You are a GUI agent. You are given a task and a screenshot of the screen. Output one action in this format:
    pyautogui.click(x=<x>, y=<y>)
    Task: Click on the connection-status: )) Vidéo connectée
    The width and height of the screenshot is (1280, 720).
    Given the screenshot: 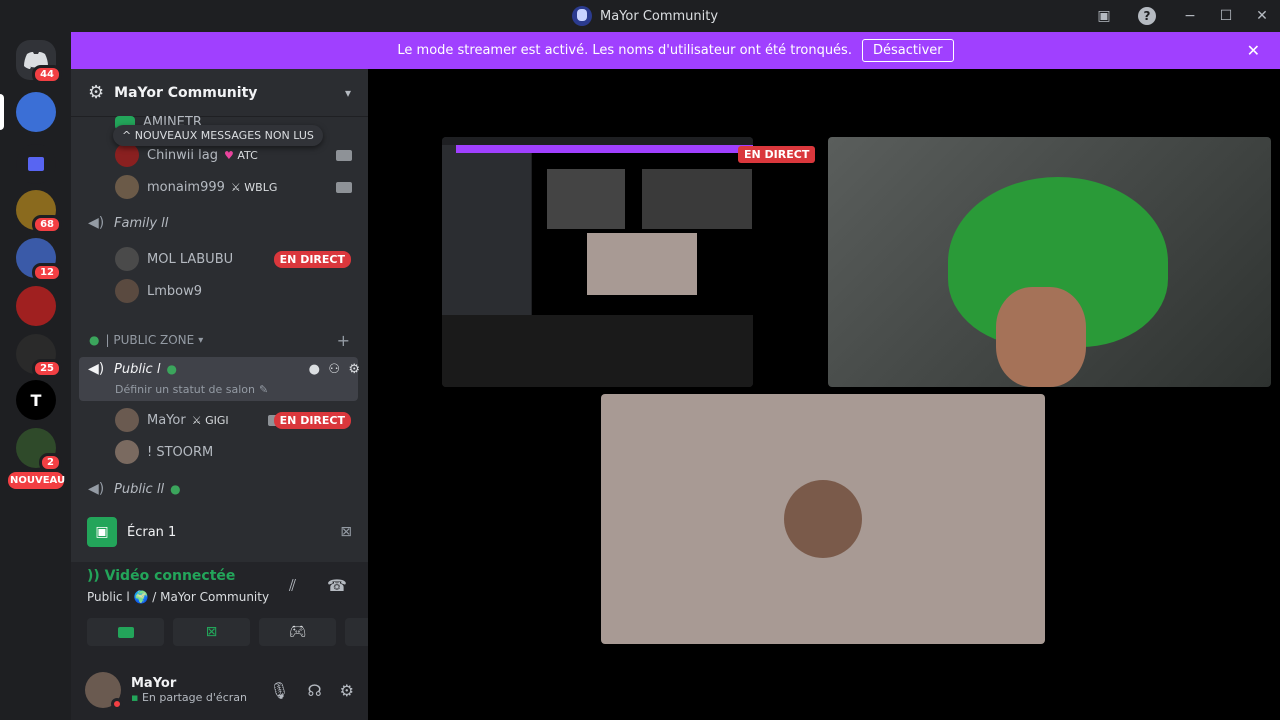 What is the action you would take?
    pyautogui.click(x=161, y=576)
    